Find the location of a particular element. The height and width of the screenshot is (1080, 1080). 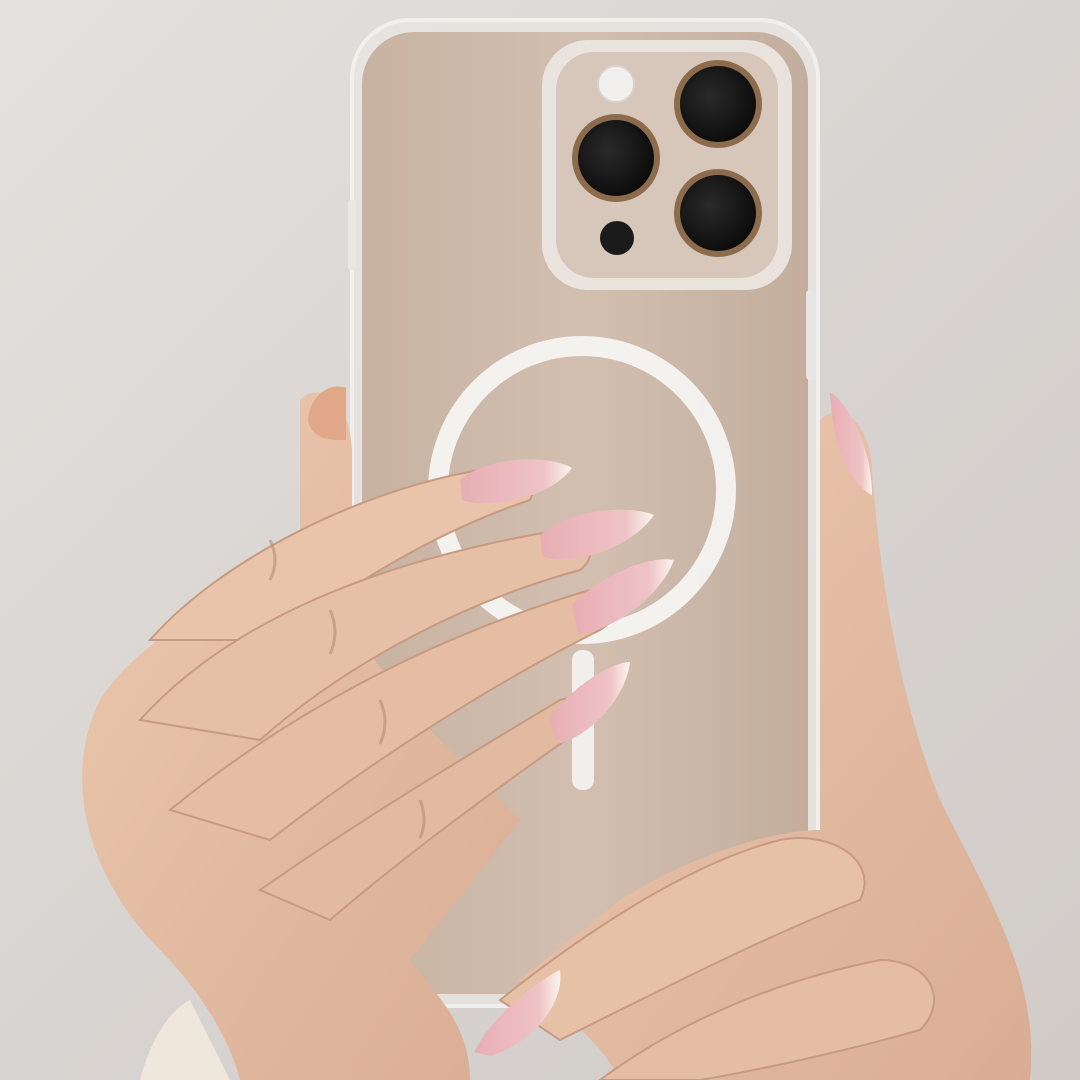

volume-button is located at coordinates (352, 235).